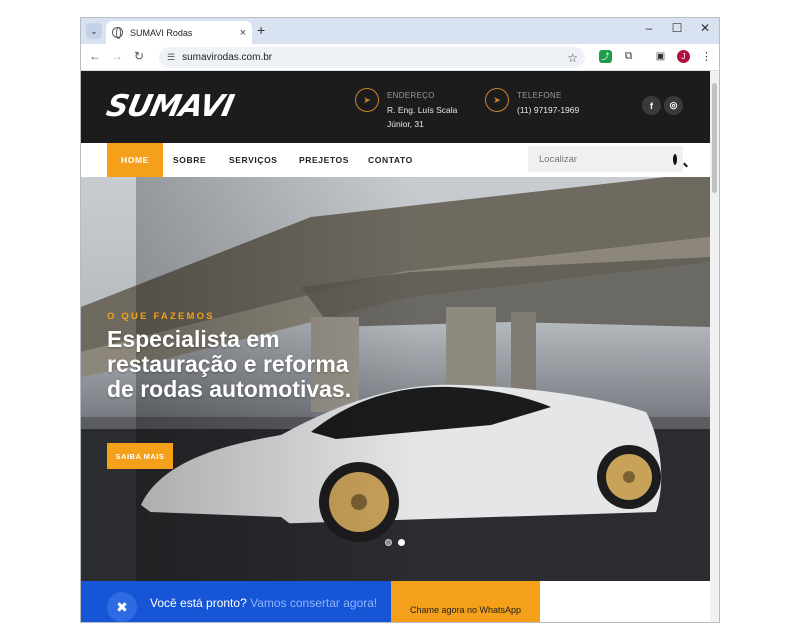  I want to click on tools-icon: ✖, so click(122, 607).